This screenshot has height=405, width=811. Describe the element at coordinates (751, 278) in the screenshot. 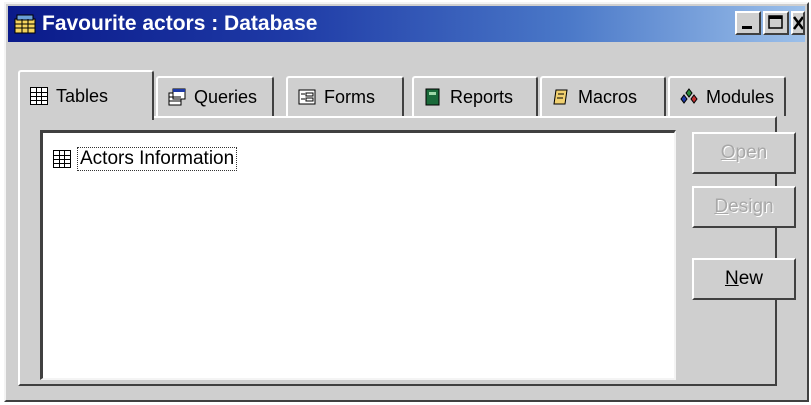

I see `new-label-rest: ew` at that location.